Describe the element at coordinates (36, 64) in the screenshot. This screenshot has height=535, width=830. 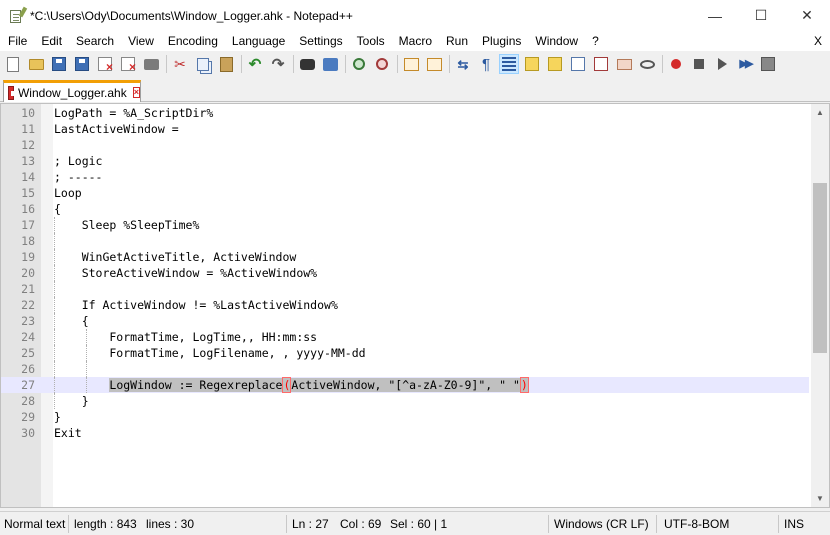
I see `open-file-icon` at that location.